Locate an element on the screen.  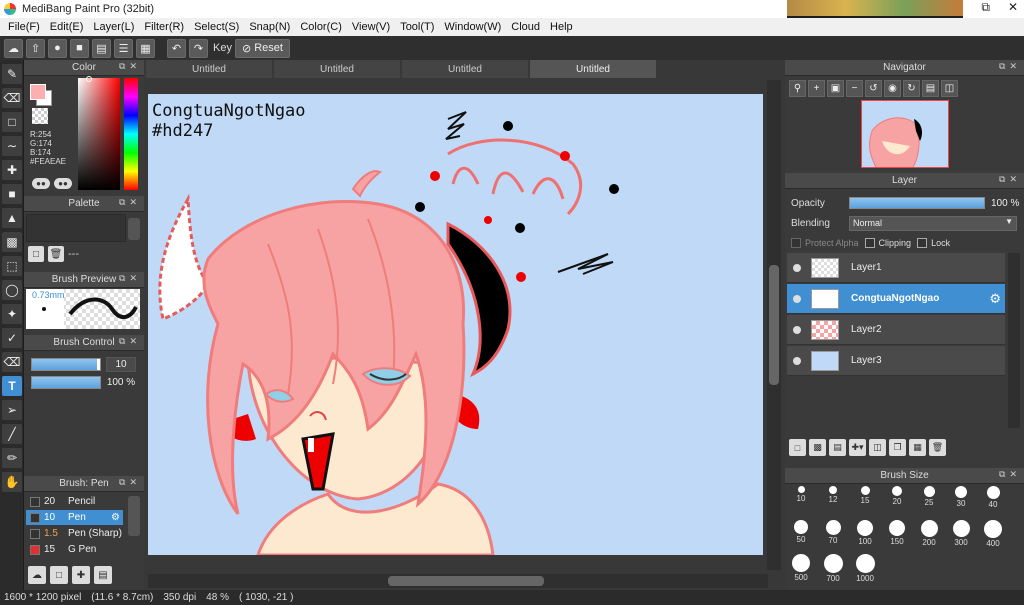
fit-screen-icon: ▣ is located at coordinates (835, 88).